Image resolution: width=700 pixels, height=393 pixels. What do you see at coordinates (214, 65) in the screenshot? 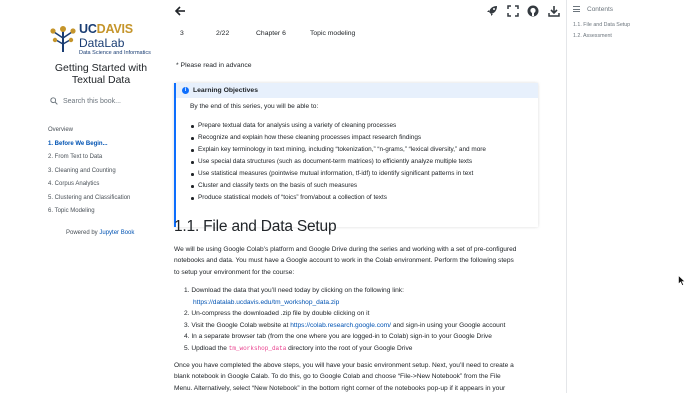
I see `advance-note: * Please read in advance` at bounding box center [214, 65].